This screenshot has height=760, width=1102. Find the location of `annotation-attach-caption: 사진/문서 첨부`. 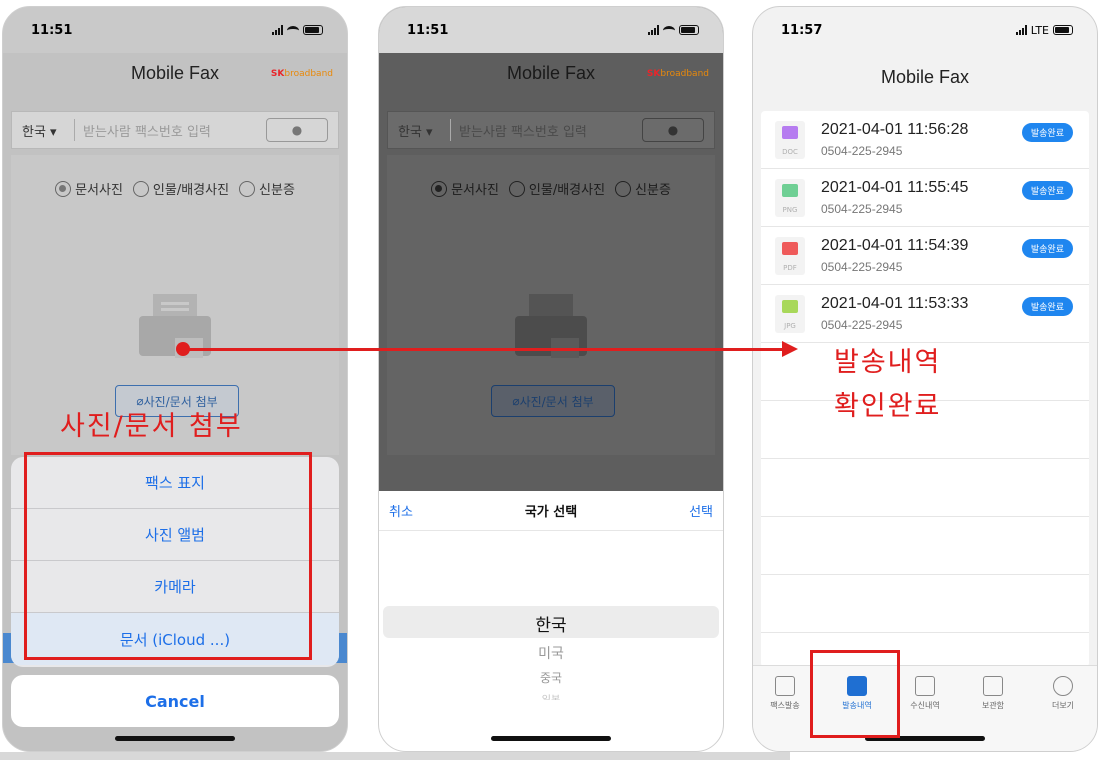

annotation-attach-caption: 사진/문서 첨부 is located at coordinates (151, 426).